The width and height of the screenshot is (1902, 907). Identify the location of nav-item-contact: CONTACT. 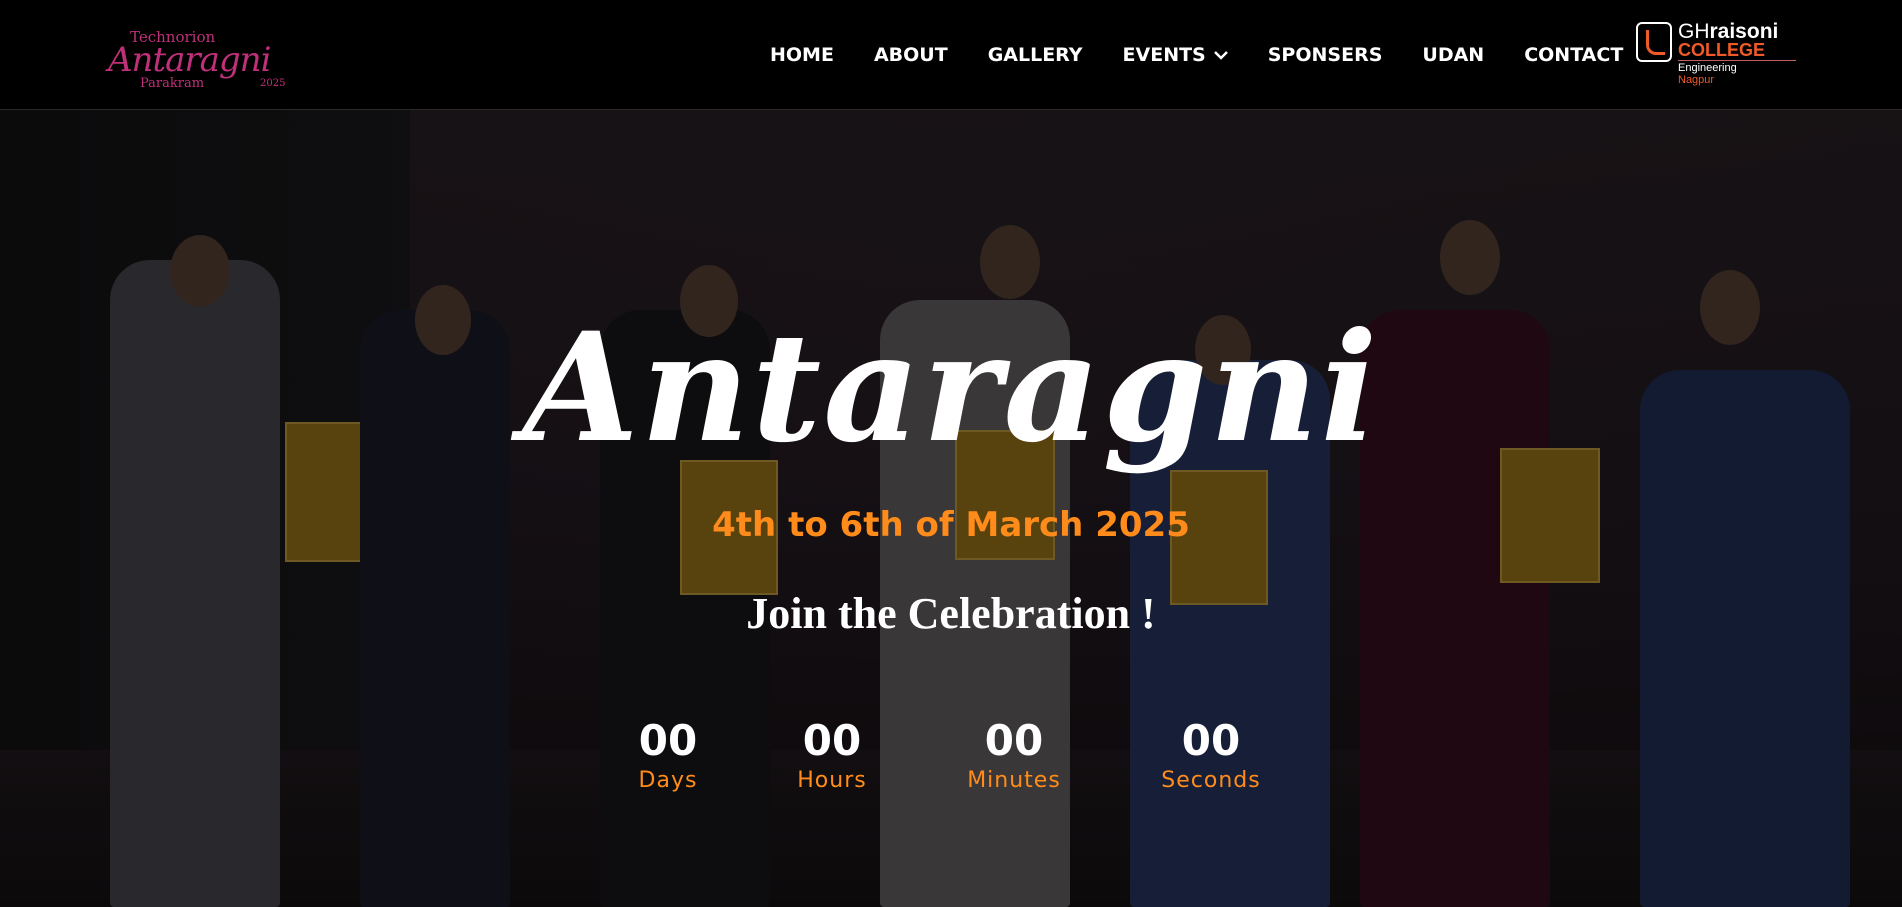
(1573, 55).